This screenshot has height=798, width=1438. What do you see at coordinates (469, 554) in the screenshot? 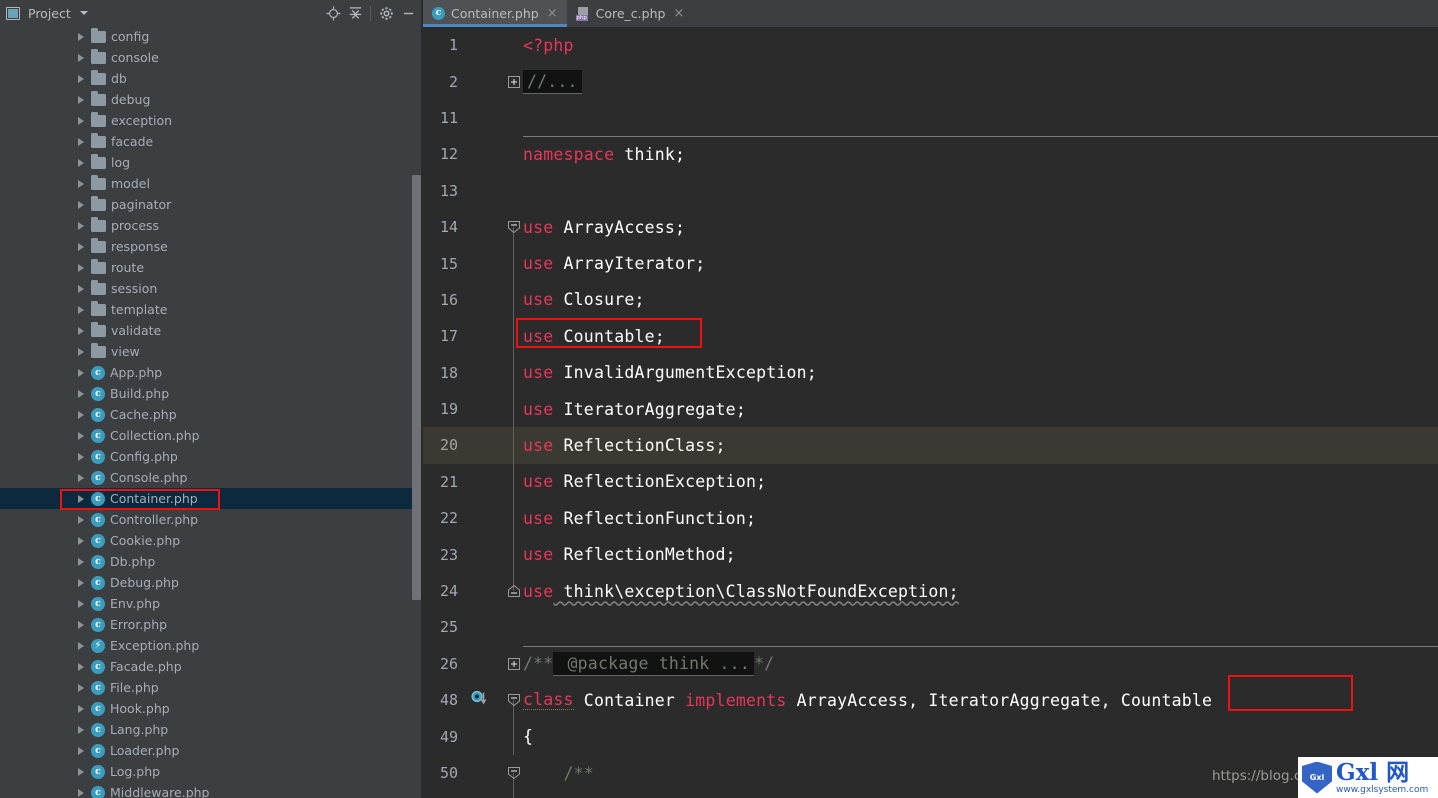
I see `editor-gutter: 23` at bounding box center [469, 554].